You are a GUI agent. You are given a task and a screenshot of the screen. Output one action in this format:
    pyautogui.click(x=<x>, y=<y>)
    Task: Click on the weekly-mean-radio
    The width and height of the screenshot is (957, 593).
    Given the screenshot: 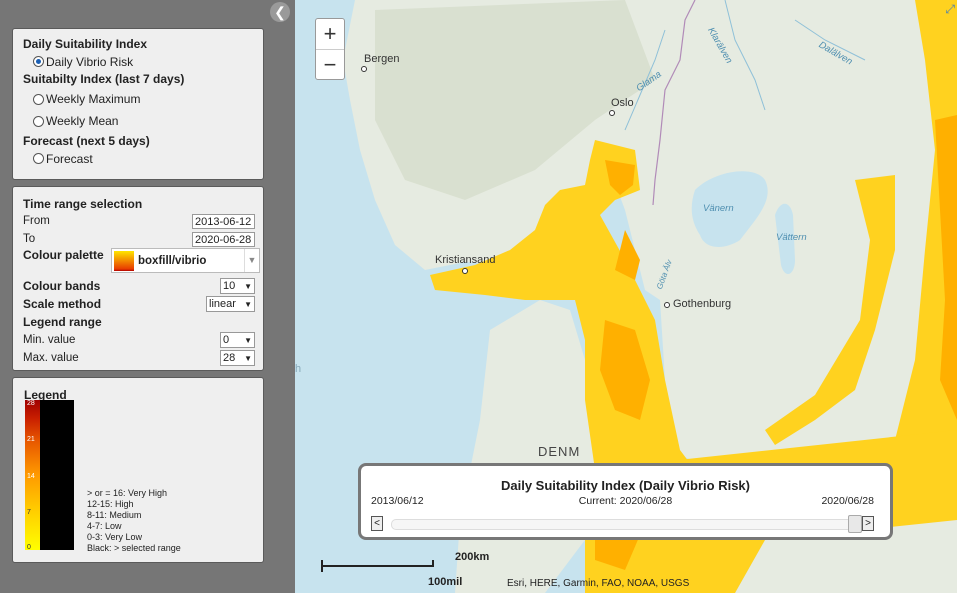 What is the action you would take?
    pyautogui.click(x=38, y=121)
    